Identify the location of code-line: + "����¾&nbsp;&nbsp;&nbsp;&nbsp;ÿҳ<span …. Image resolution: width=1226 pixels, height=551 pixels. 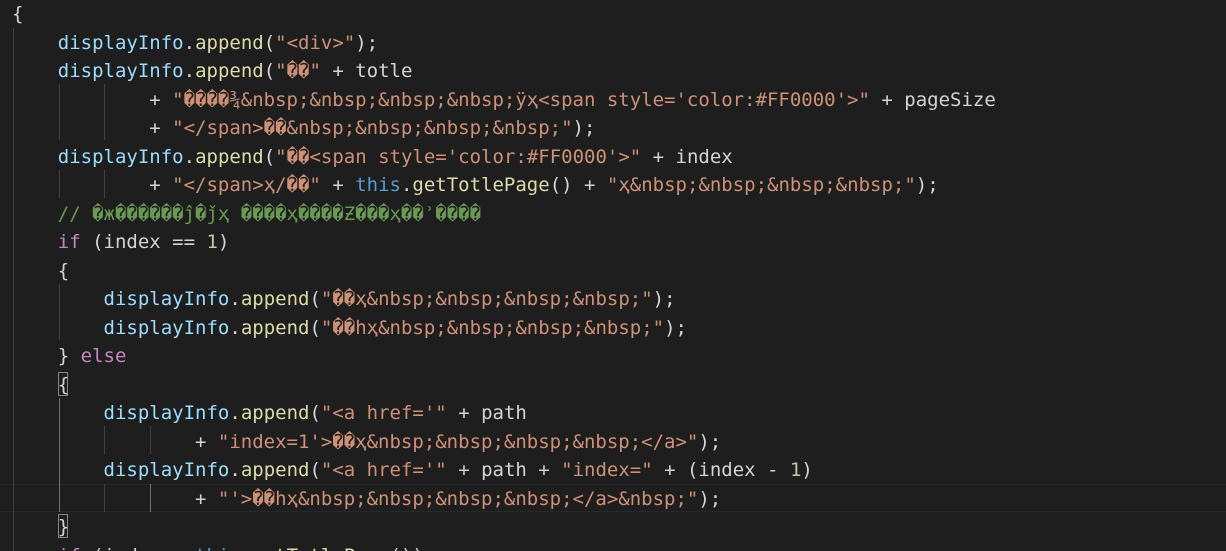
(504, 100).